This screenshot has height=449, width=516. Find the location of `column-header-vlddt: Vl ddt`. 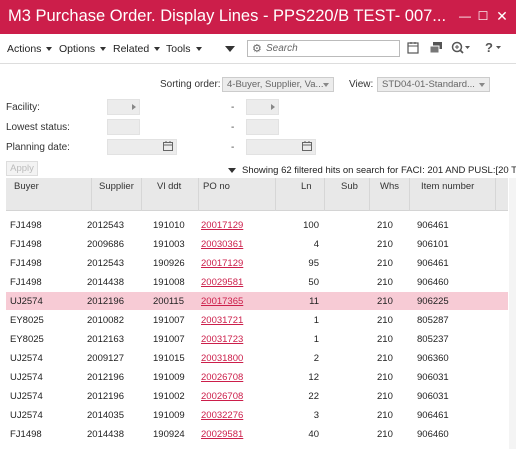

column-header-vlddt: Vl ddt is located at coordinates (170, 194).